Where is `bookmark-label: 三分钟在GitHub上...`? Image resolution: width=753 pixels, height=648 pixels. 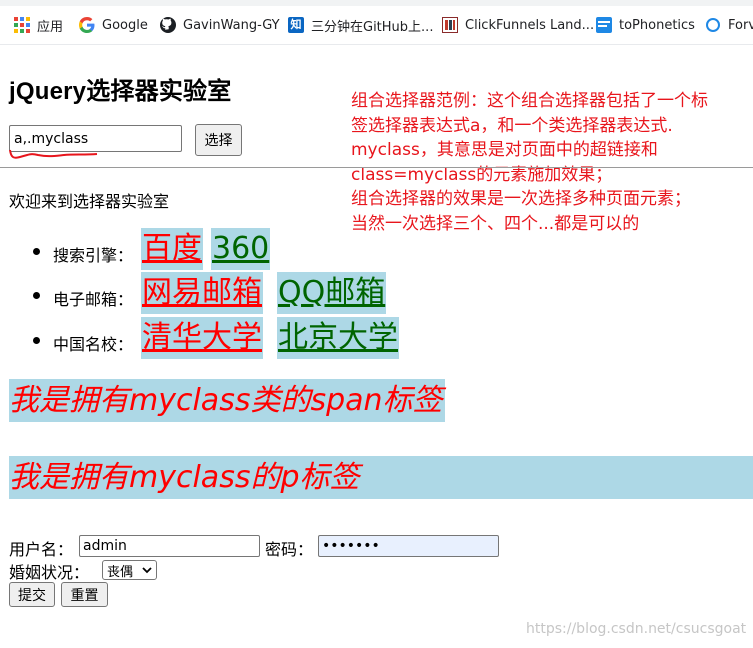
bookmark-label: 三分钟在GitHub上... is located at coordinates (372, 27).